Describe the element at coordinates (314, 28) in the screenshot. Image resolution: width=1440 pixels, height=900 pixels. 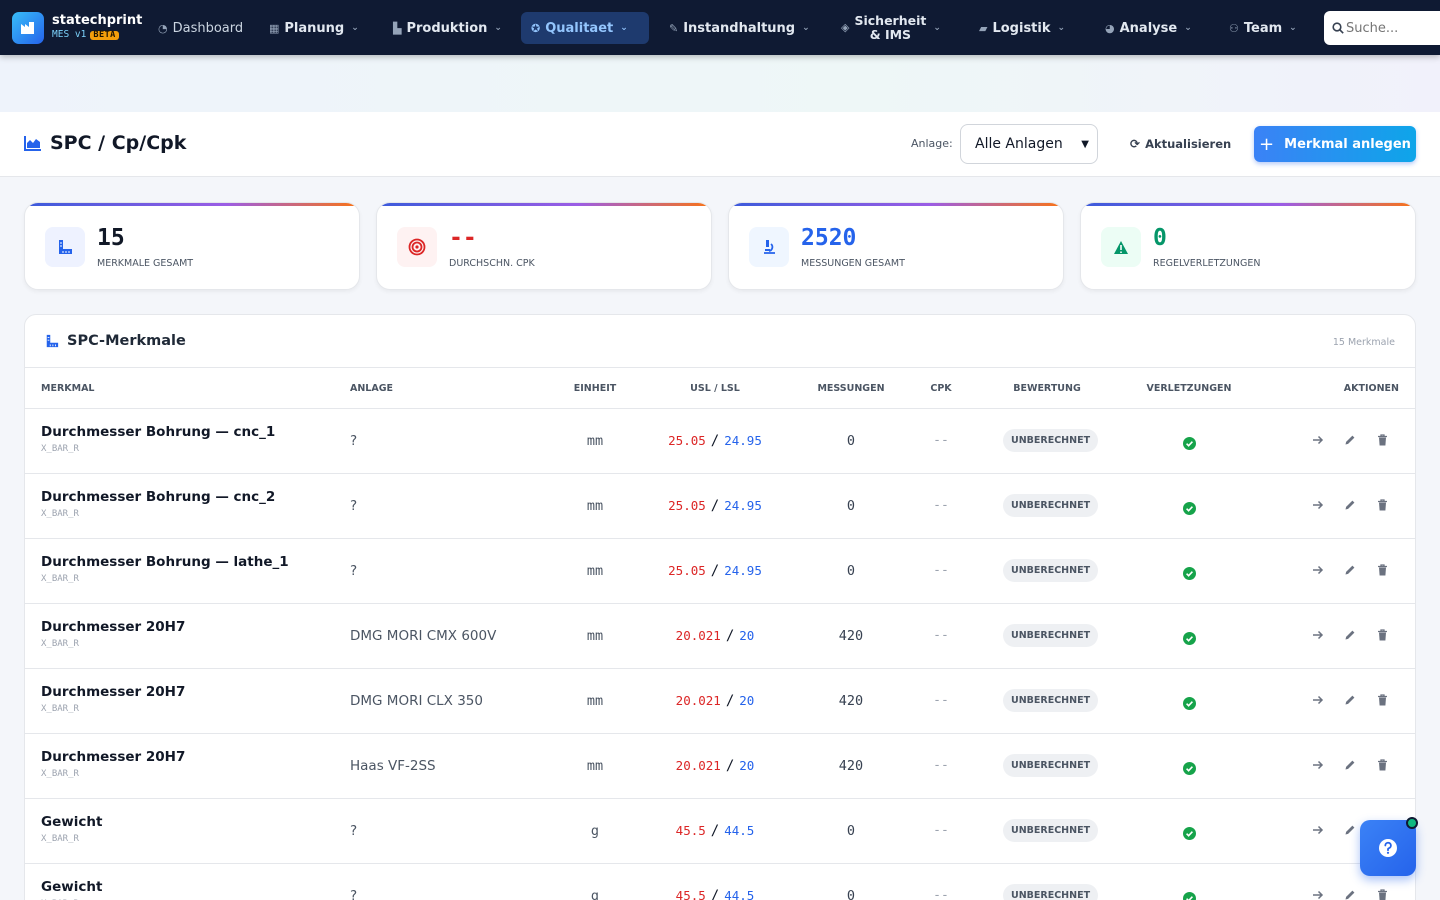
I see `nav-planung: ▦ Planung ⌄` at that location.